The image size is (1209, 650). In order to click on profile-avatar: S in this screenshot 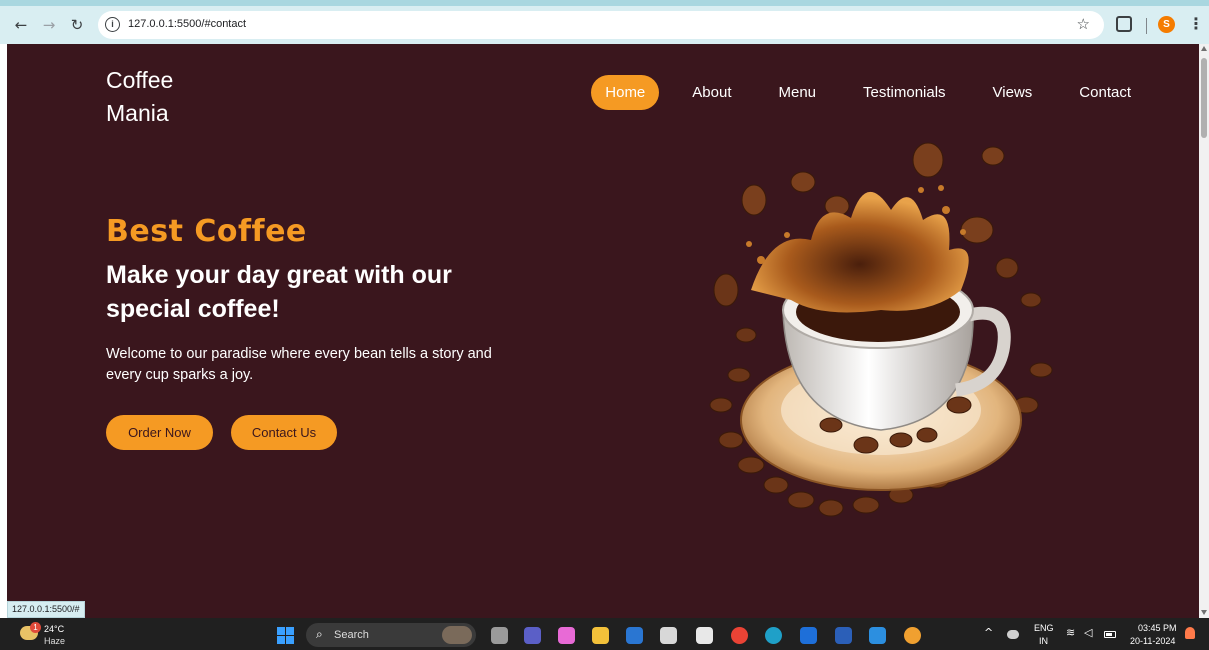, I will do `click(1166, 24)`.